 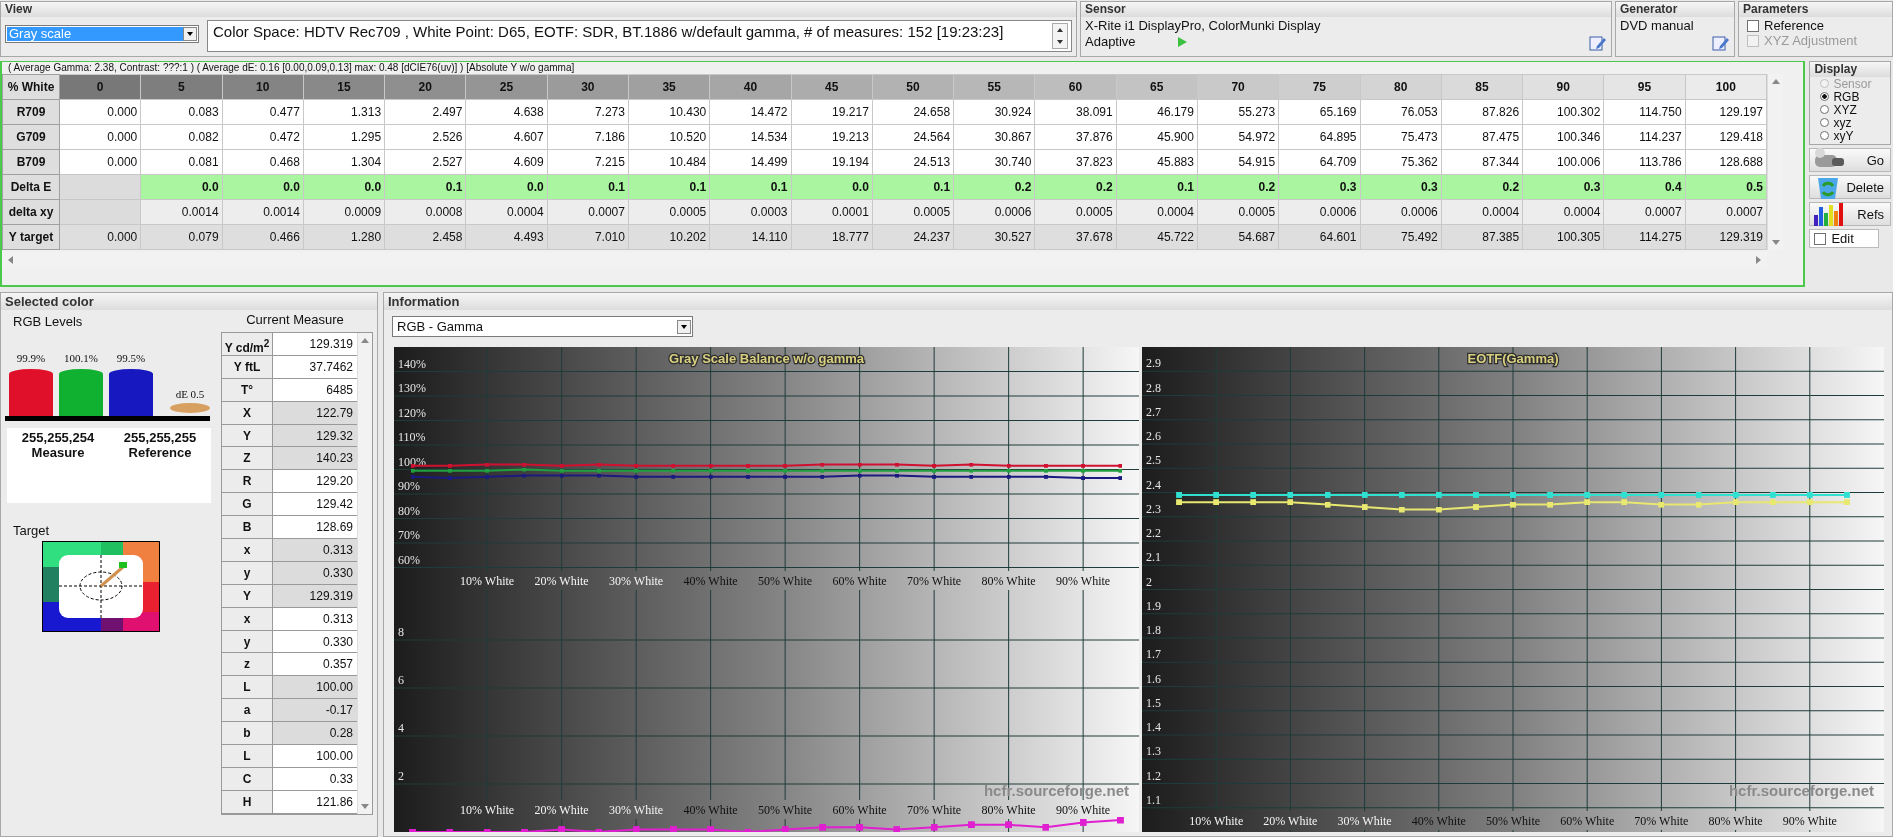 I want to click on table-cell: 129.32, so click(x=315, y=435).